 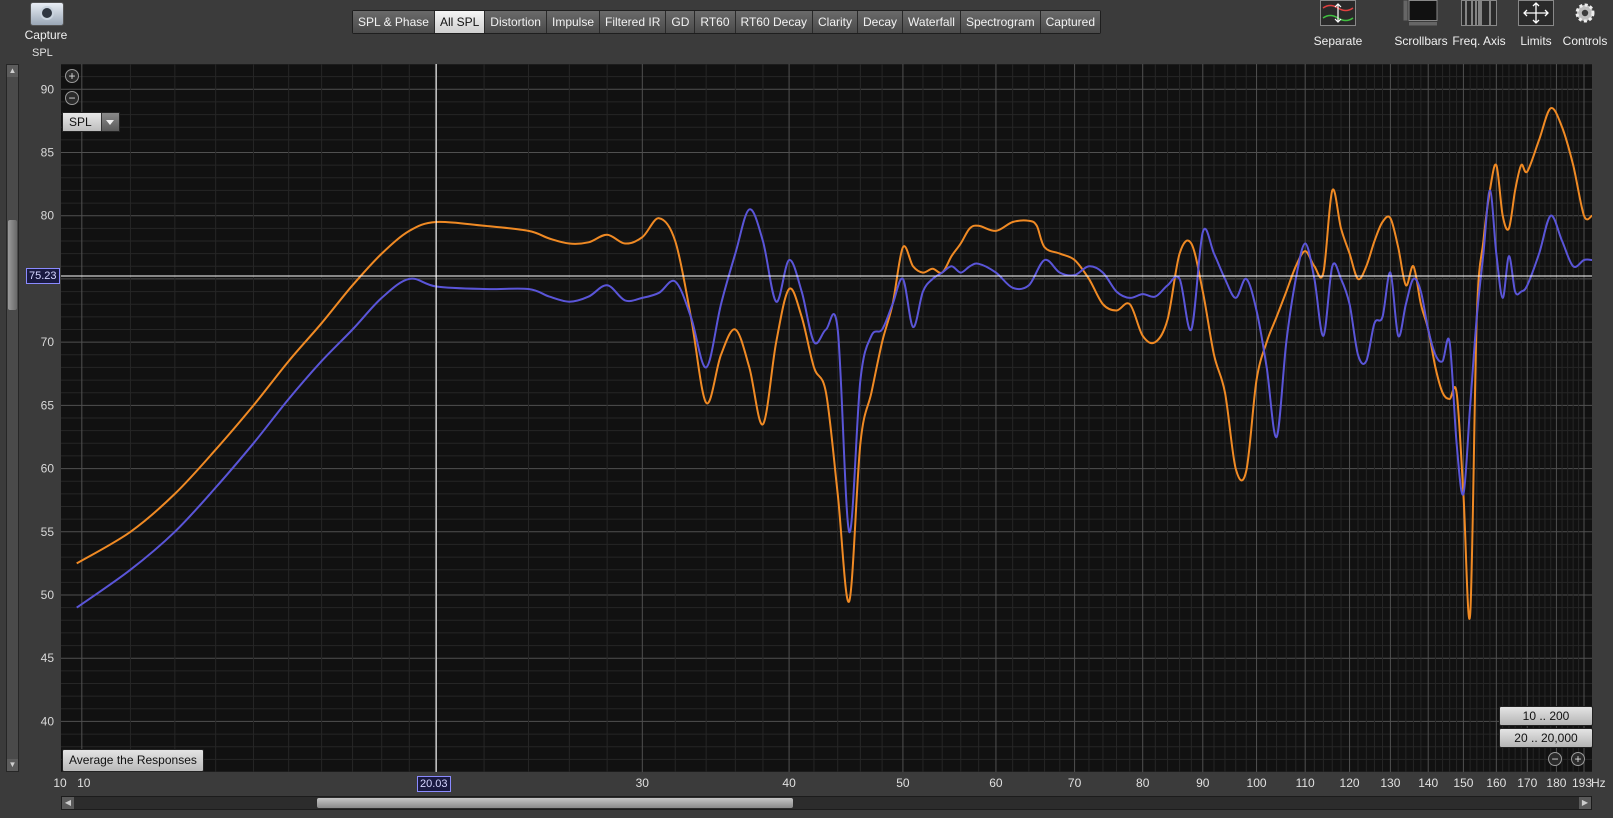 What do you see at coordinates (1256, 783) in the screenshot?
I see `x-tick-label: 100` at bounding box center [1256, 783].